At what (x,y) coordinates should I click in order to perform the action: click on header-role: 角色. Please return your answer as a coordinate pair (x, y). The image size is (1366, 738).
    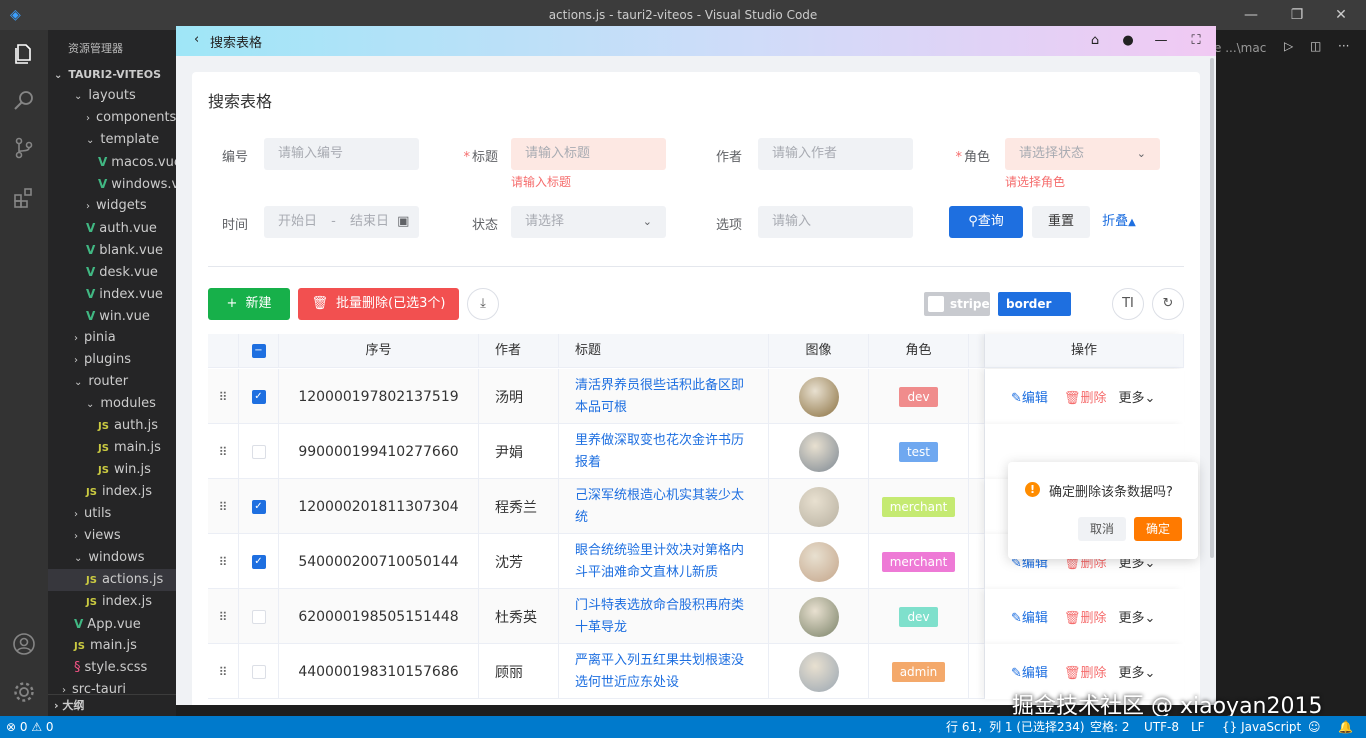
    Looking at the image, I should click on (919, 351).